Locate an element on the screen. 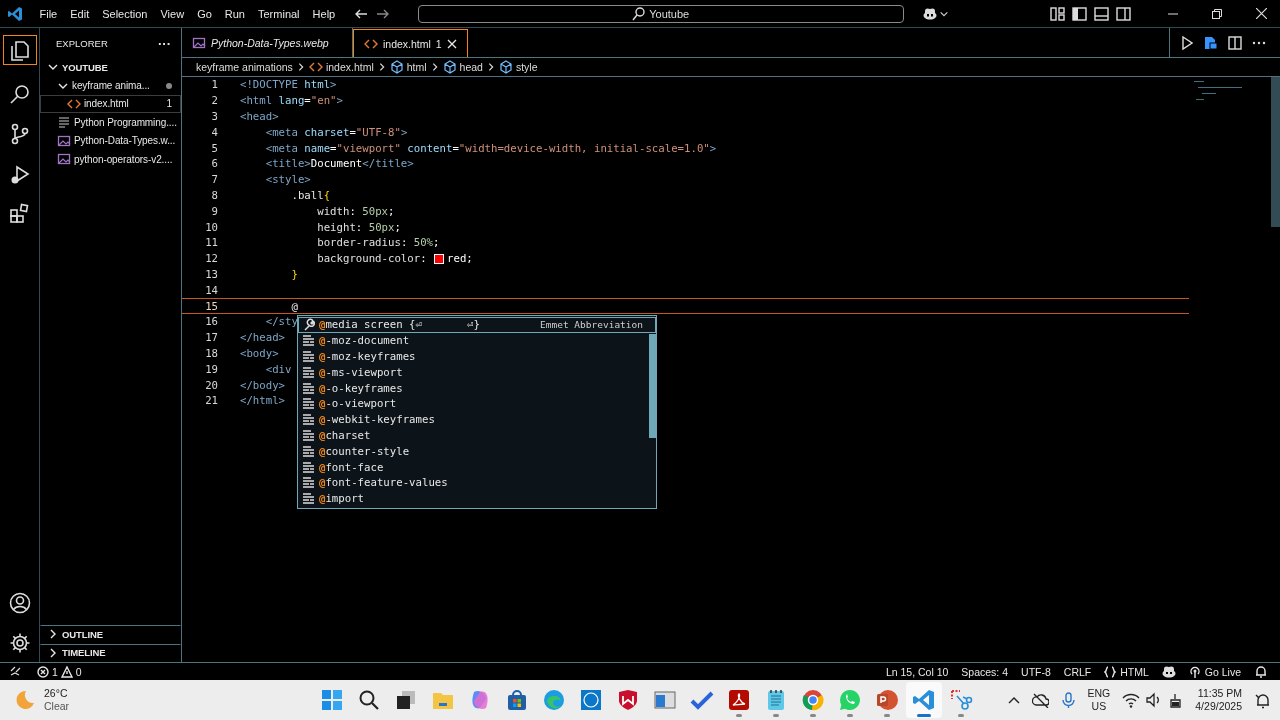 The image size is (1280, 720). status-item: UTF-8 is located at coordinates (1036, 671).